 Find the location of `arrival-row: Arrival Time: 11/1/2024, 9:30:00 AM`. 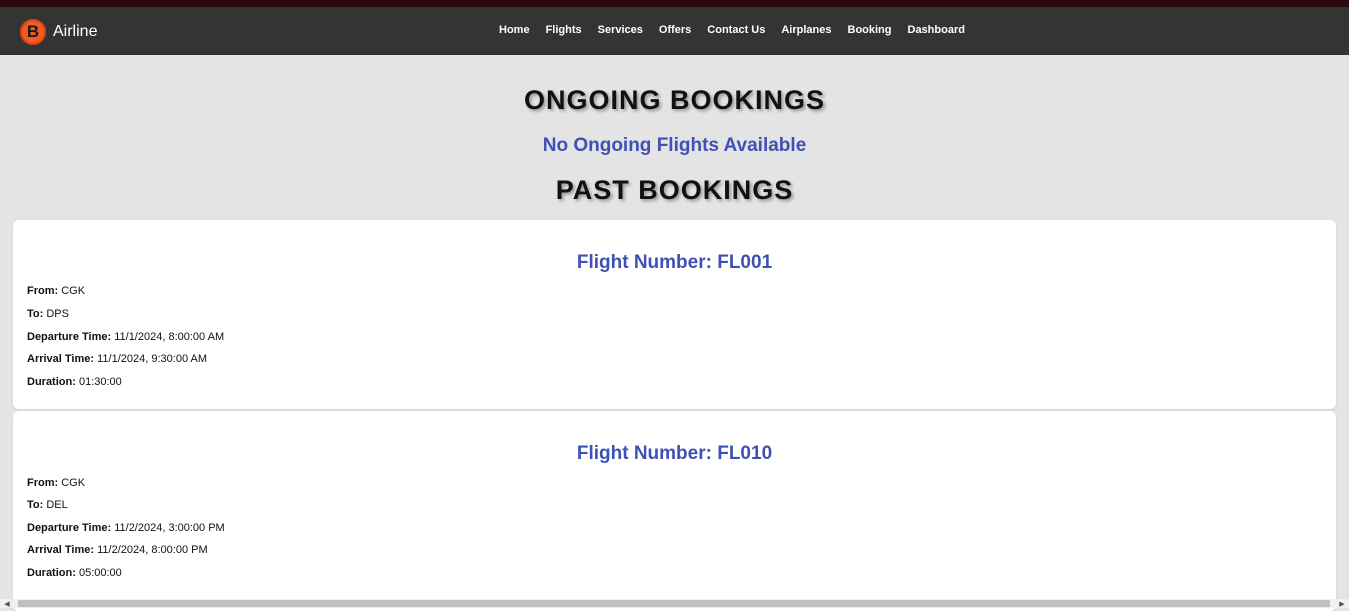

arrival-row: Arrival Time: 11/1/2024, 9:30:00 AM is located at coordinates (117, 359).